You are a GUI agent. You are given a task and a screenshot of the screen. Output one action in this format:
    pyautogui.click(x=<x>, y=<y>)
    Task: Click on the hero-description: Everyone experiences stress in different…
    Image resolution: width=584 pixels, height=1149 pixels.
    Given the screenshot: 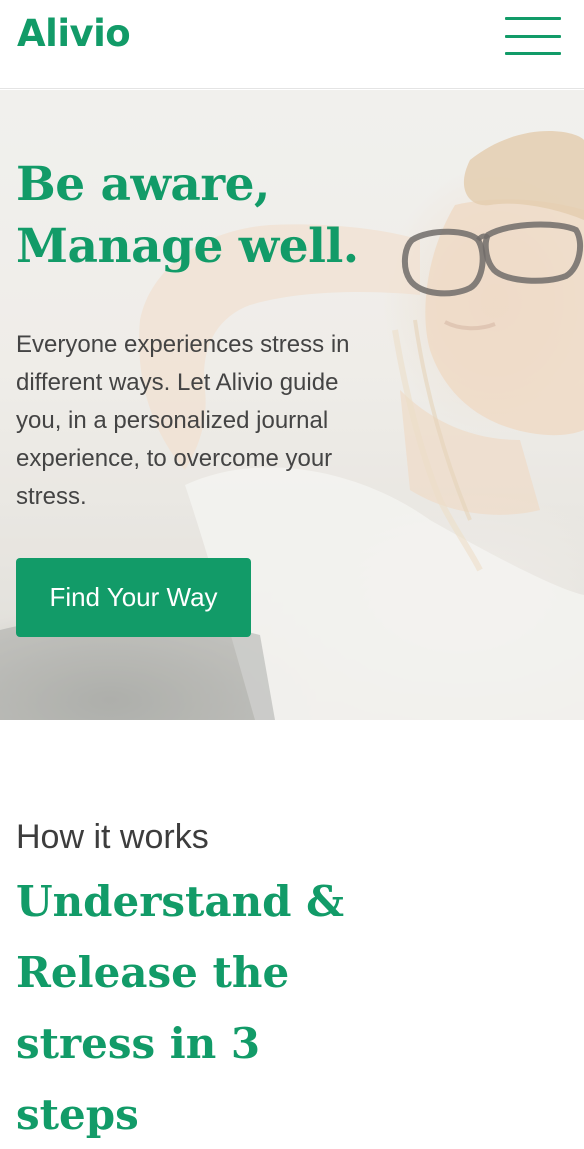 What is the action you would take?
    pyautogui.click(x=183, y=420)
    